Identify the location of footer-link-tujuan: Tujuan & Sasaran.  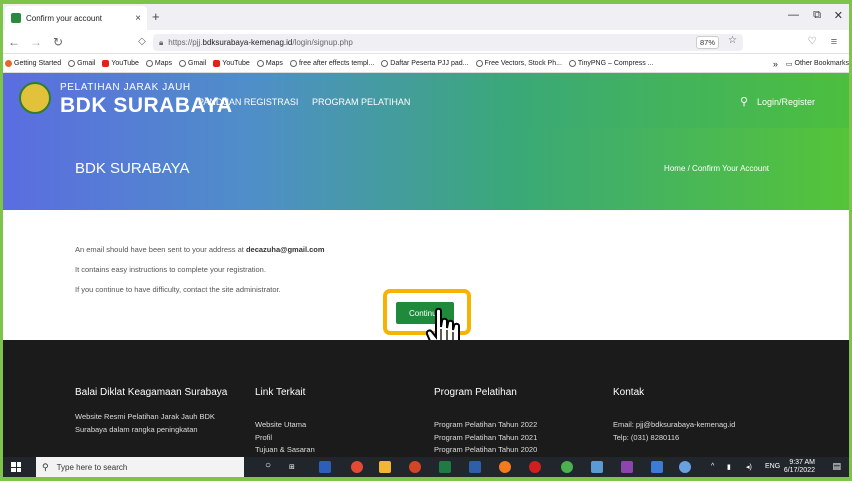
(285, 450).